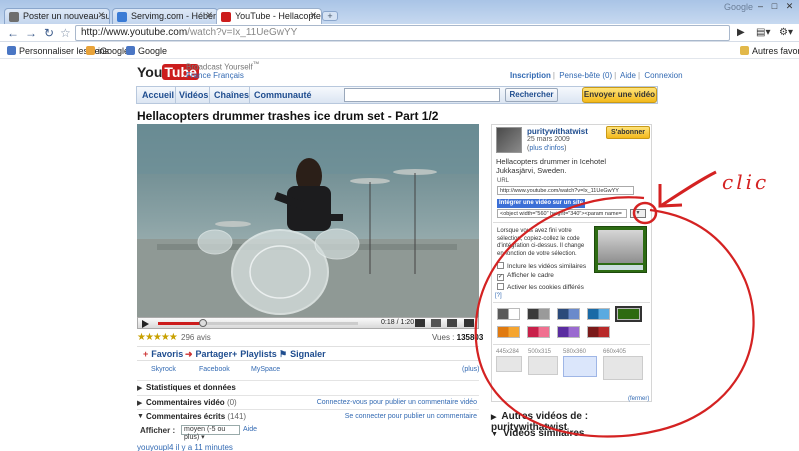 Image resolution: width=799 pixels, height=451 pixels. What do you see at coordinates (163, 369) in the screenshot?
I see `share-skyrock: Skyrock` at bounding box center [163, 369].